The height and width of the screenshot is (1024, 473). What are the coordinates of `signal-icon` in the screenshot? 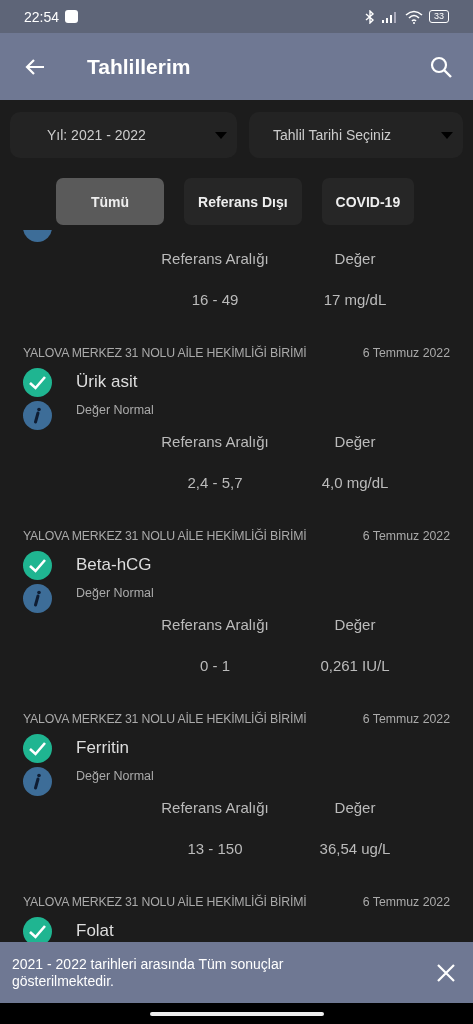 It's located at (390, 16).